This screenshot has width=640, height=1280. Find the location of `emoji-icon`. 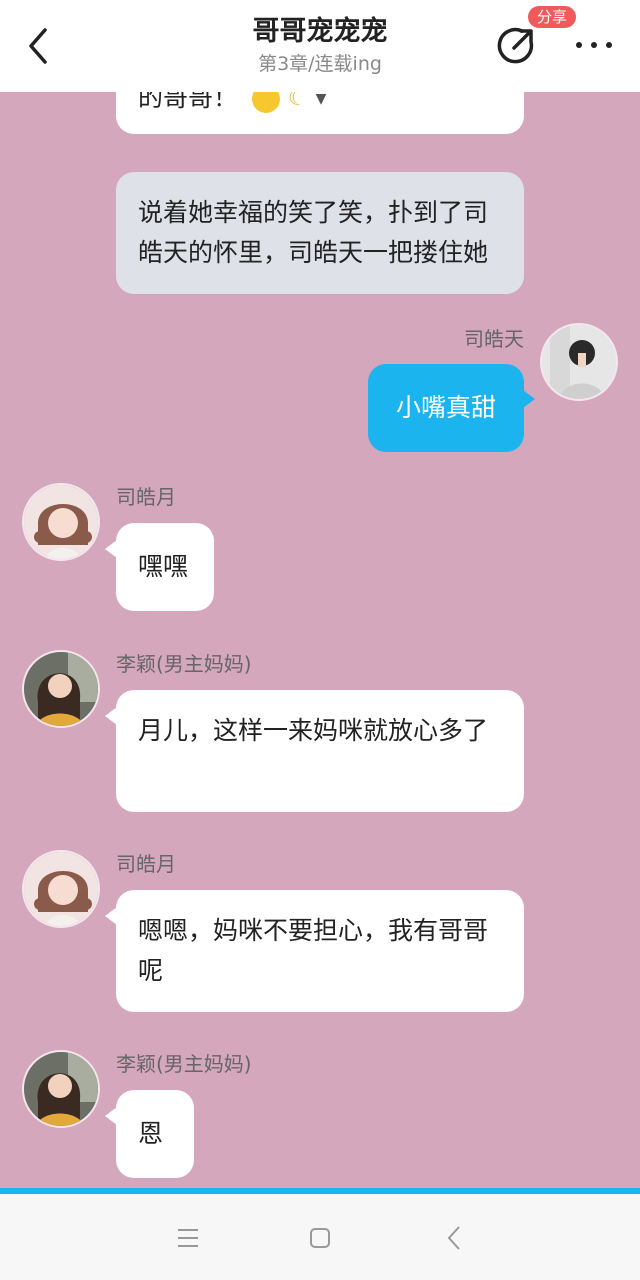

emoji-icon is located at coordinates (265, 102).